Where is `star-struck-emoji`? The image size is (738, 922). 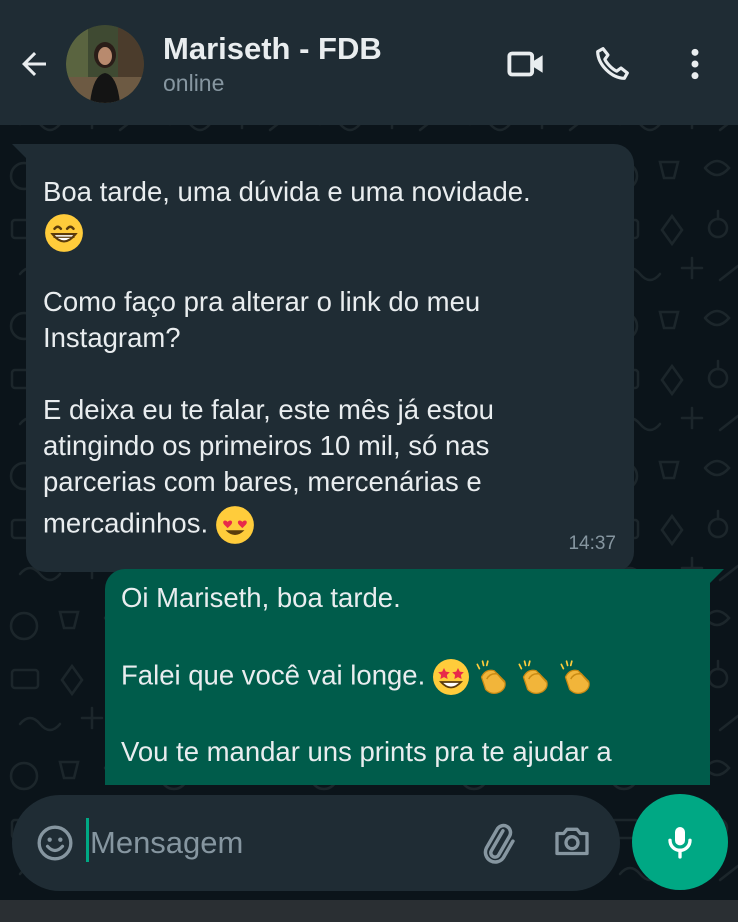
star-struck-emoji is located at coordinates (451, 677).